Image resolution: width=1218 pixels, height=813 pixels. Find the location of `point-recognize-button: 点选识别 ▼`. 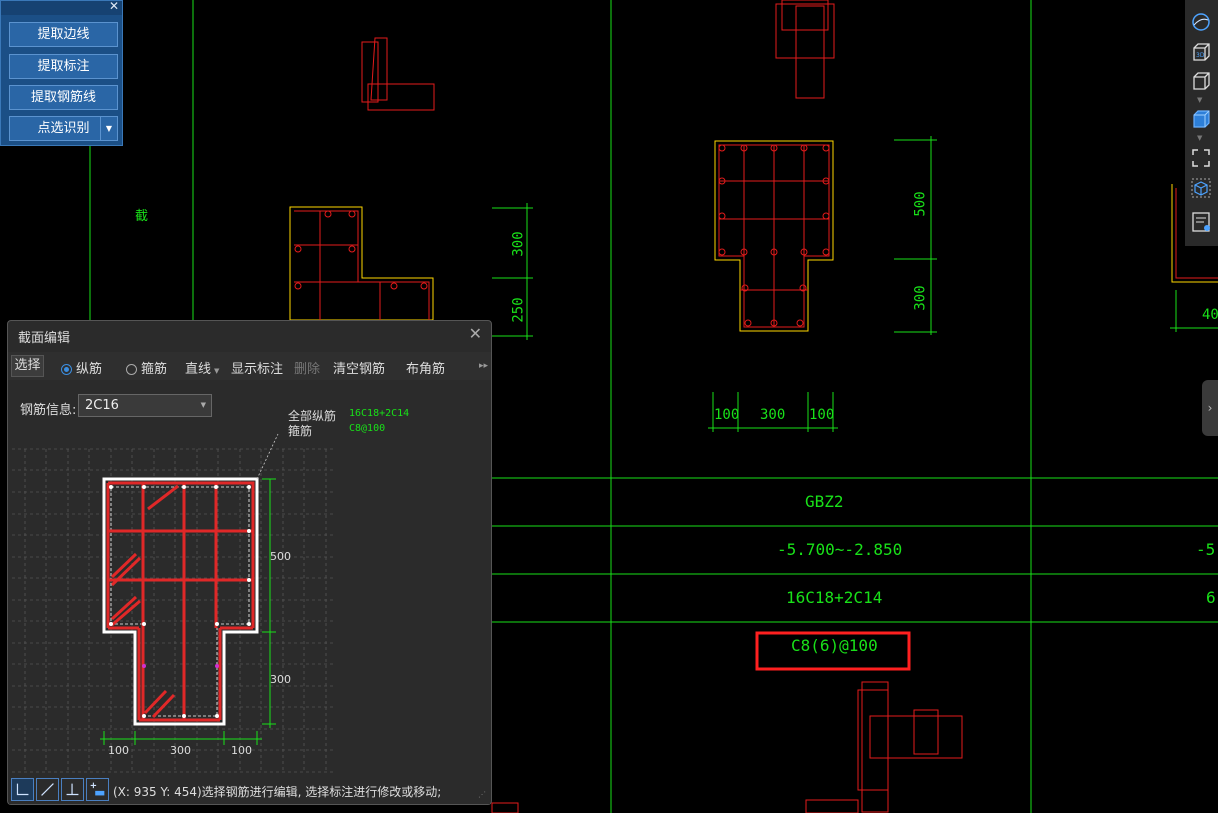

point-recognize-button: 点选识别 ▼ is located at coordinates (63, 128).